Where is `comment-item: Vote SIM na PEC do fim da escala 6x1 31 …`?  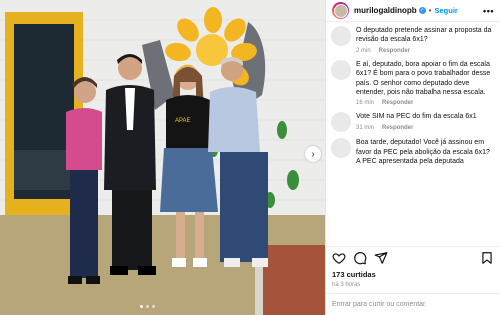
comment-item: Vote SIM na PEC do fim da escala 6x1 31 … is located at coordinates (412, 122).